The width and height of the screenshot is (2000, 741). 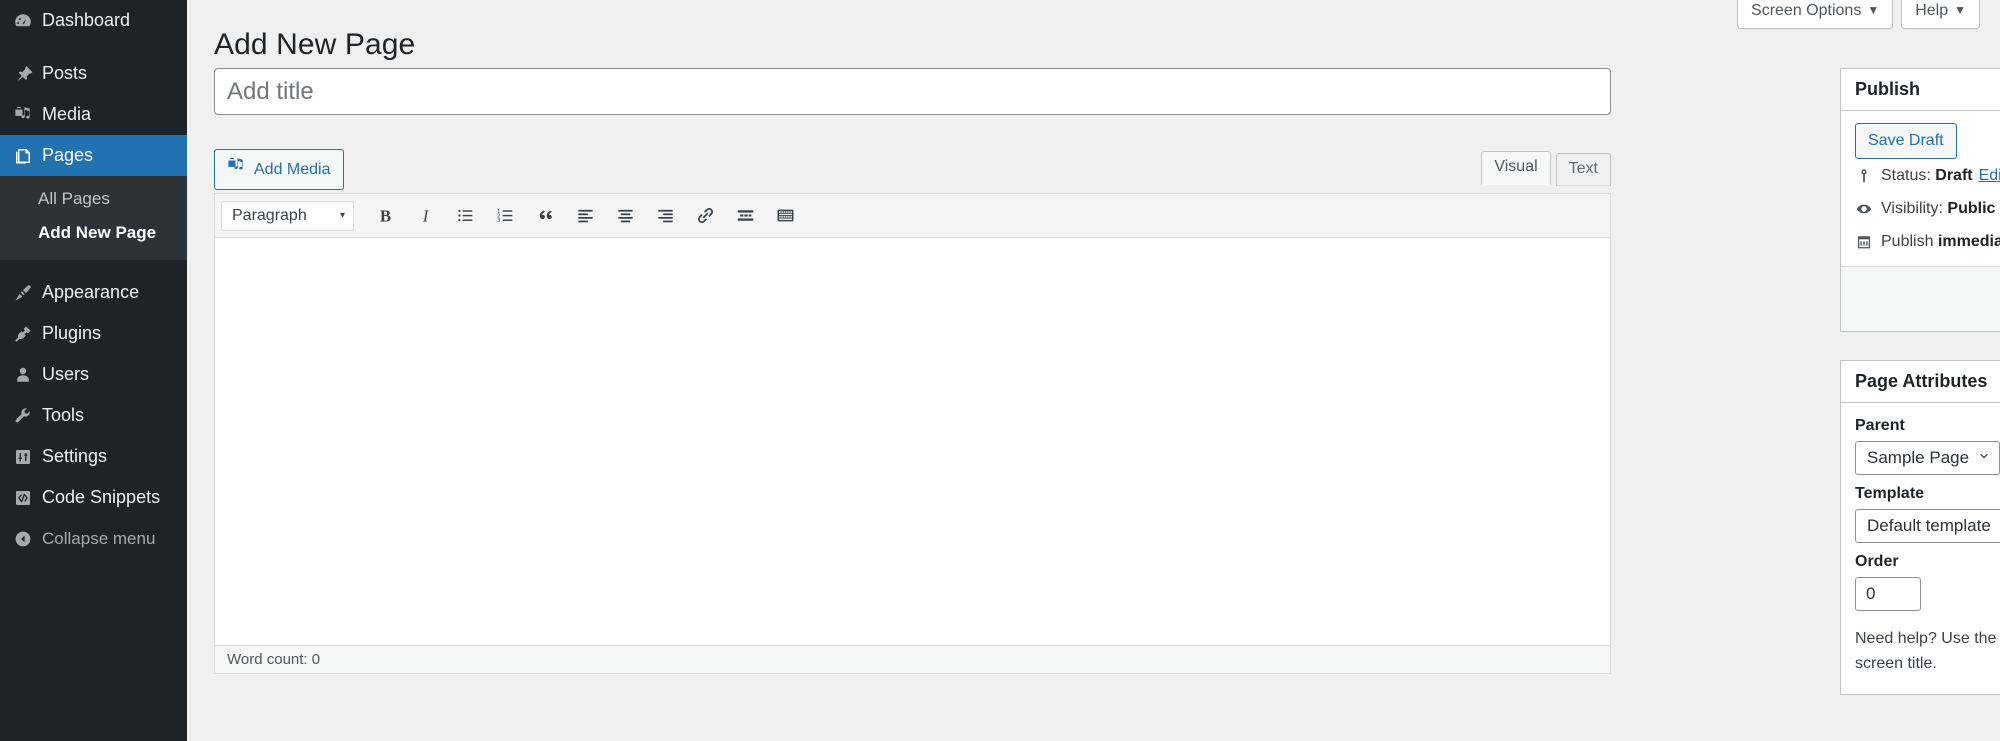 I want to click on paragraph-format-label: Paragraph, so click(x=269, y=215).